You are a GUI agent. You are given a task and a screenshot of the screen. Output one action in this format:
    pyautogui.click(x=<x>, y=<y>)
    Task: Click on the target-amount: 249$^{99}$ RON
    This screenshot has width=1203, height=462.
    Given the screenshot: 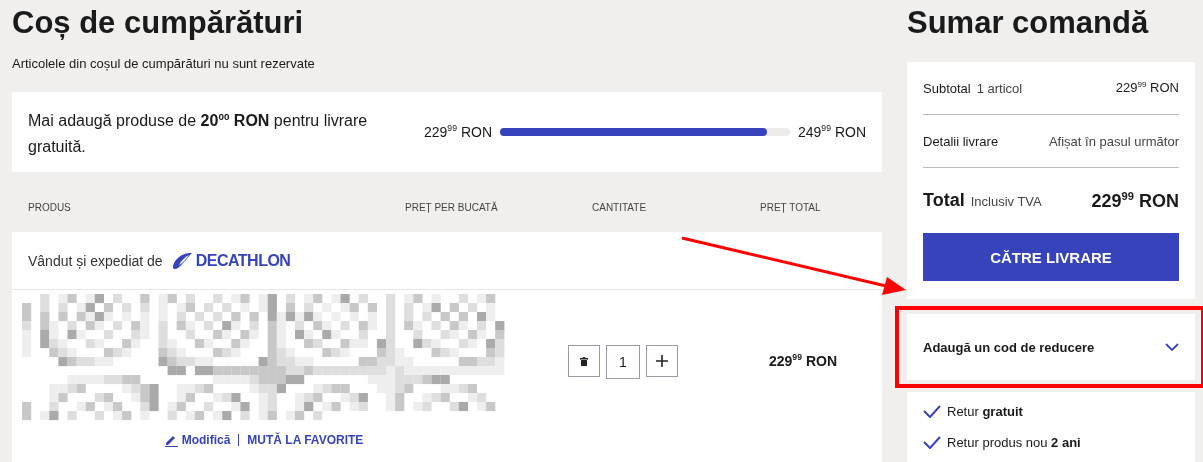 What is the action you would take?
    pyautogui.click(x=832, y=132)
    